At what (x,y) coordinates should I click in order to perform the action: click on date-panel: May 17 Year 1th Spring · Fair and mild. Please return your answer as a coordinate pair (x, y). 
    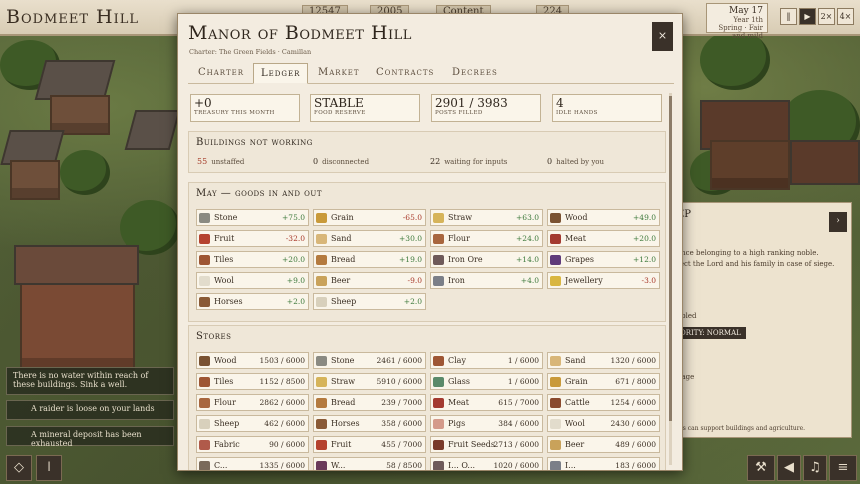
    Looking at the image, I should click on (737, 21).